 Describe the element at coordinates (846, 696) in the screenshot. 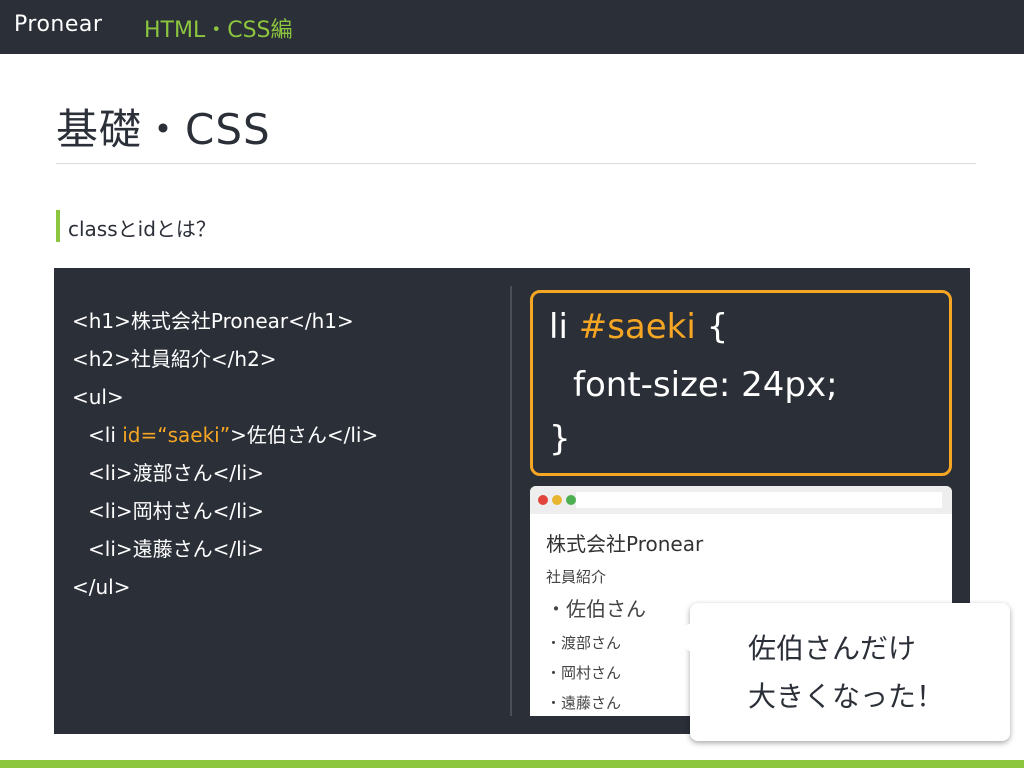

I see `callout-line: 大きくなった！` at that location.